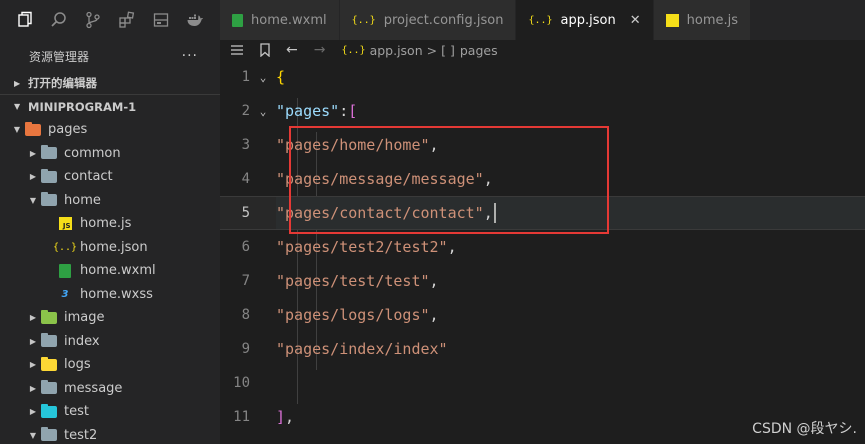  What do you see at coordinates (17, 130) in the screenshot?
I see `chevron-down-icon: ▼` at bounding box center [17, 130].